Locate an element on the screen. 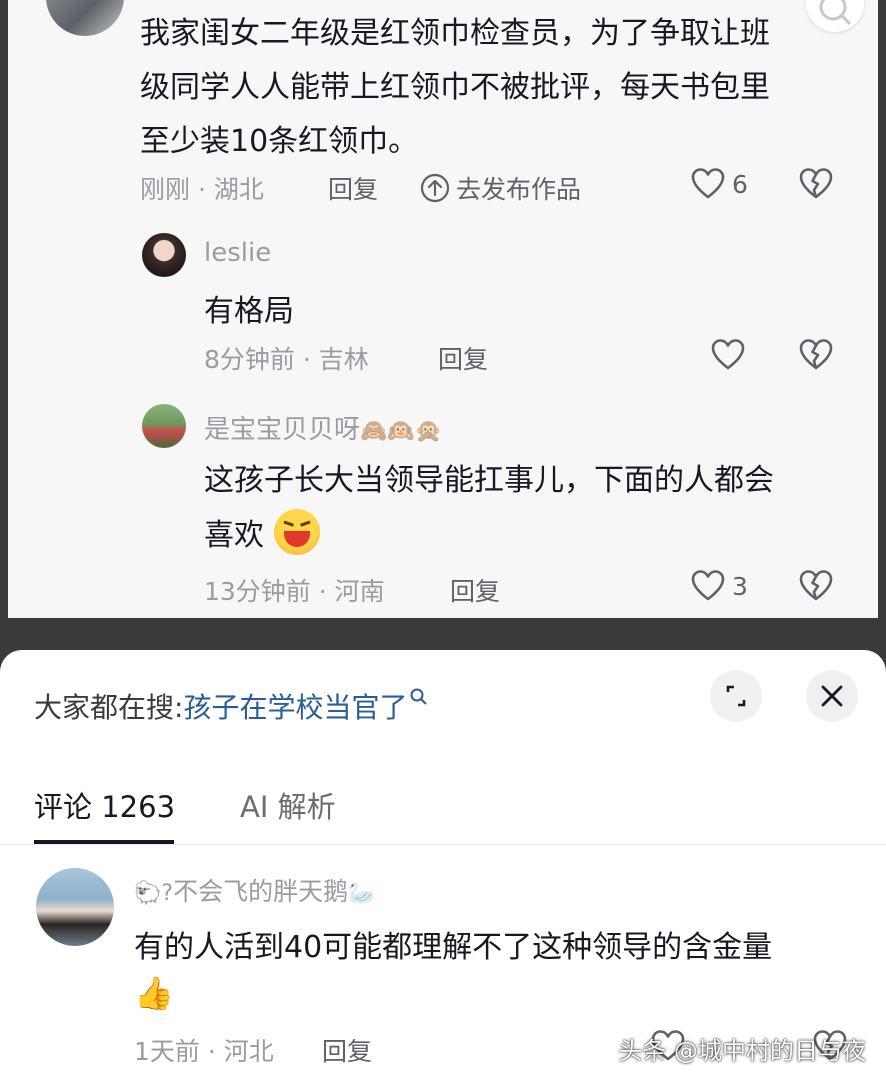  publish-work-button: 去发布作品 is located at coordinates (500, 188).